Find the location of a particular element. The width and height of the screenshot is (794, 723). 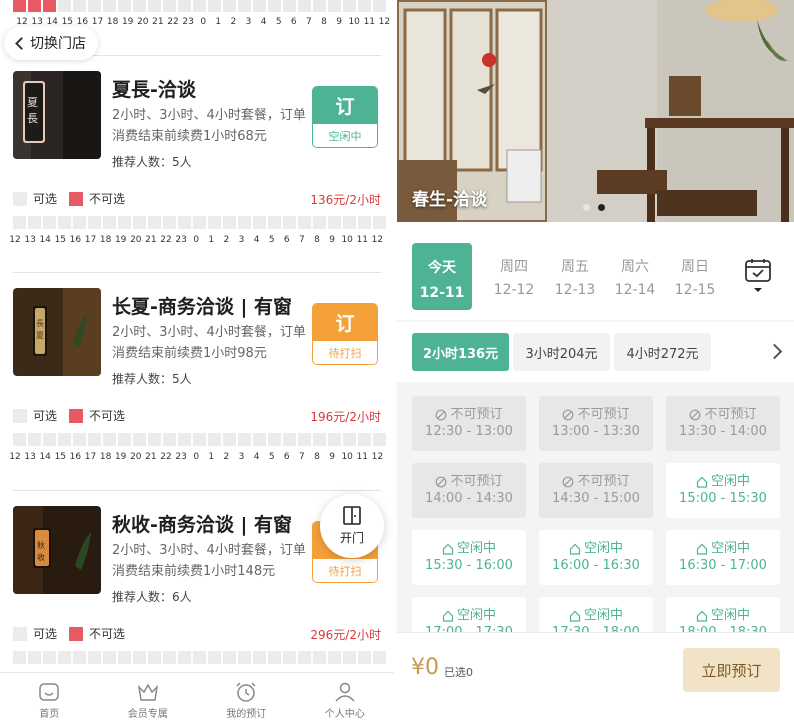

room-photo-title: 春生-洽谈 is located at coordinates (450, 200).